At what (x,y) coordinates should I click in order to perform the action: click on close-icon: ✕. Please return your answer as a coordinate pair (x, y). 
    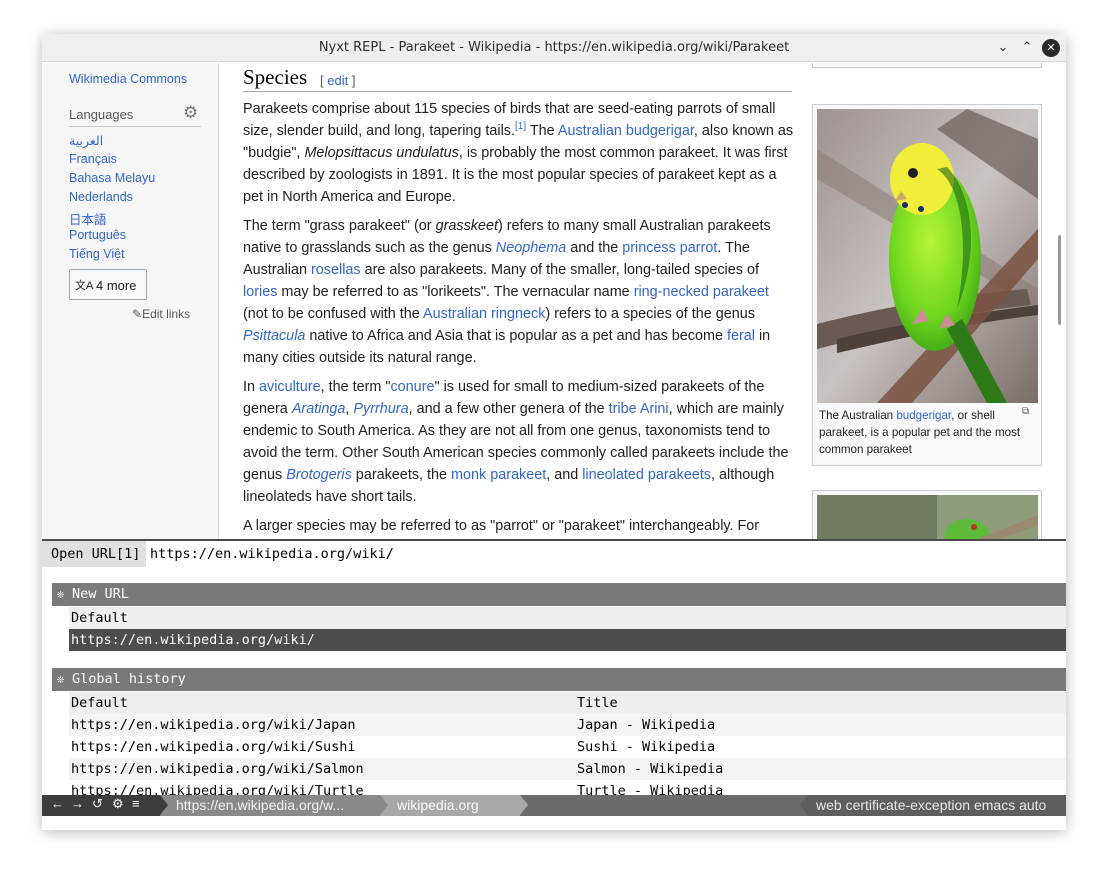
    Looking at the image, I should click on (1051, 48).